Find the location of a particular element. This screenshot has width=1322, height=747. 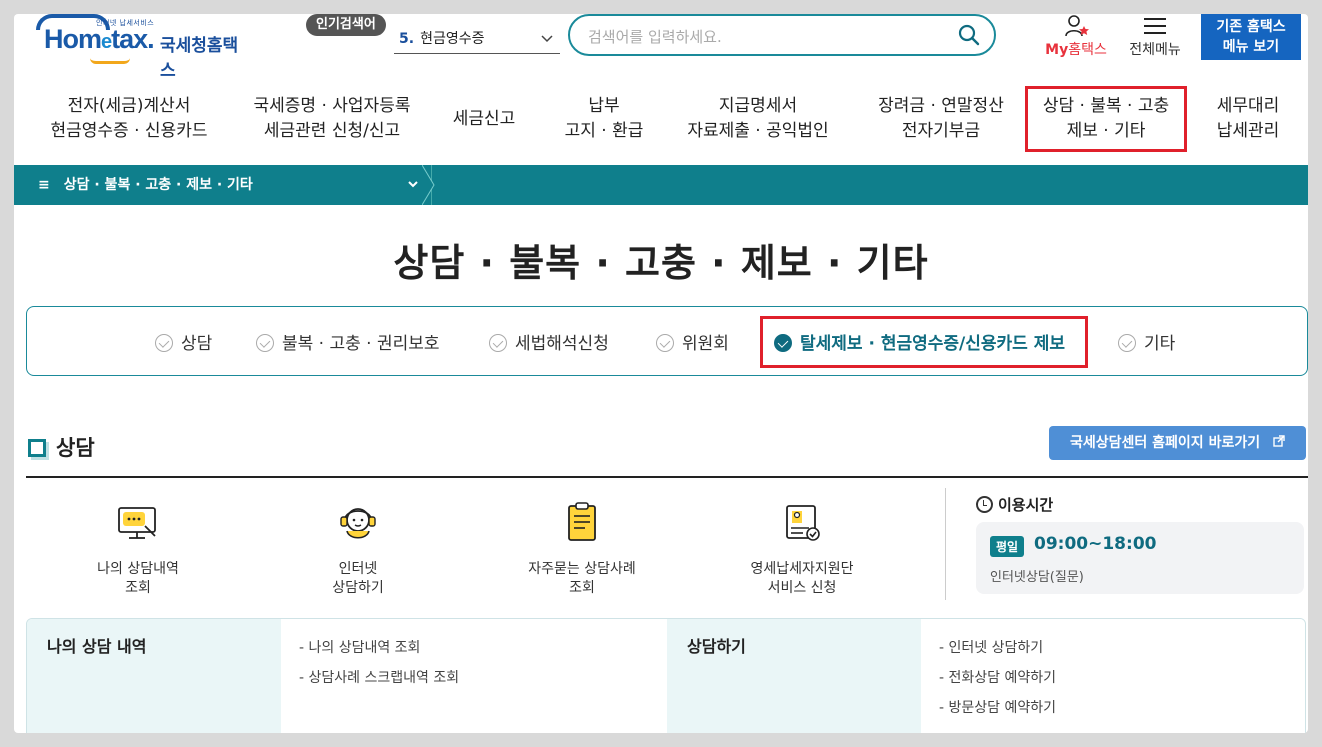

gnb-item-invoice: 전자(세금)계산서 현금영수증 · 신용카드 is located at coordinates (129, 119).